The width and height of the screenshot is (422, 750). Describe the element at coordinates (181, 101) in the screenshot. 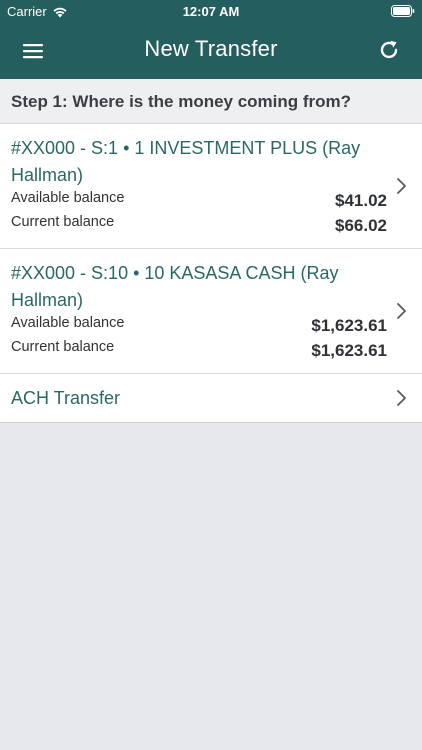

I see `step-label: Step 1: Where is the money coming from?` at that location.